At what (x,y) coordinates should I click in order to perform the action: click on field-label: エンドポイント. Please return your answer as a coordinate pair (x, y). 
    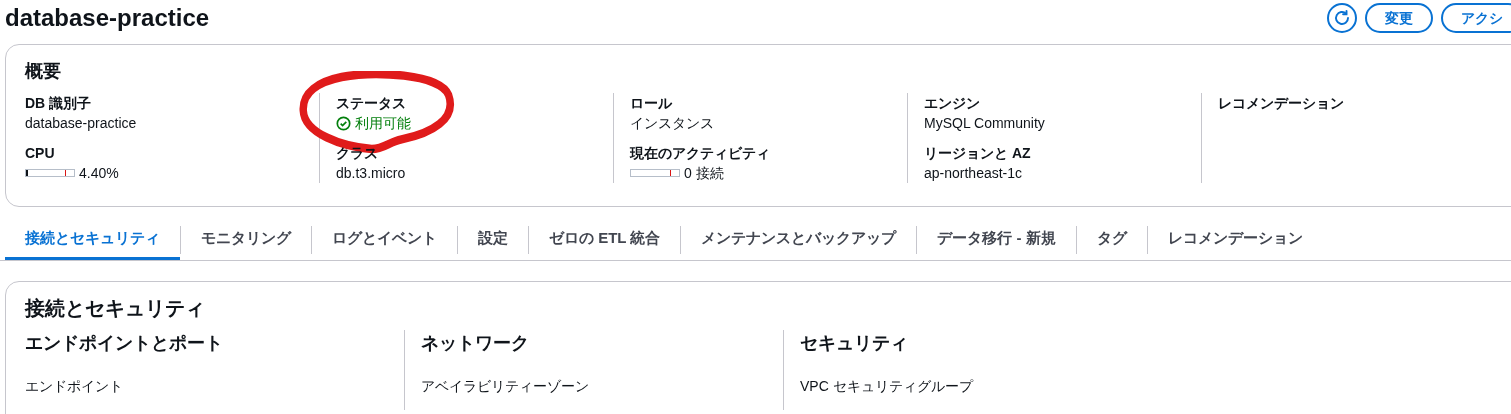
    Looking at the image, I should click on (74, 386).